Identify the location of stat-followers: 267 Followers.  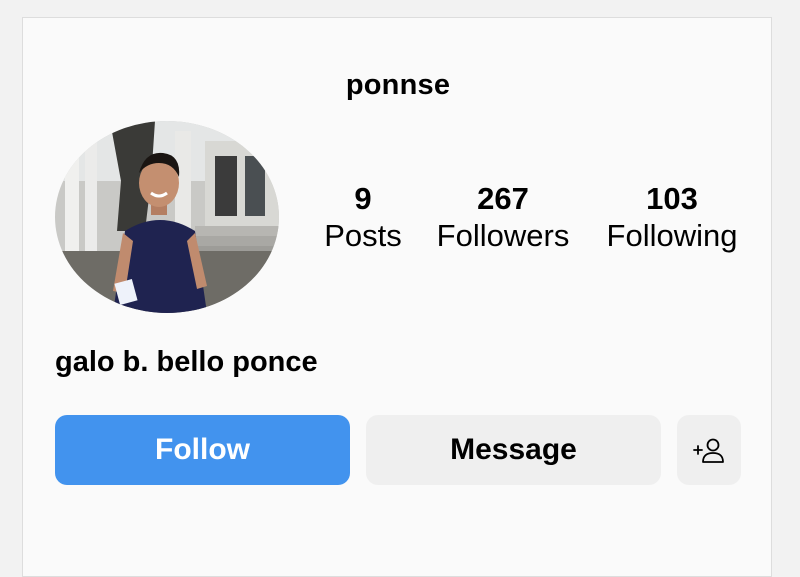
(503, 218).